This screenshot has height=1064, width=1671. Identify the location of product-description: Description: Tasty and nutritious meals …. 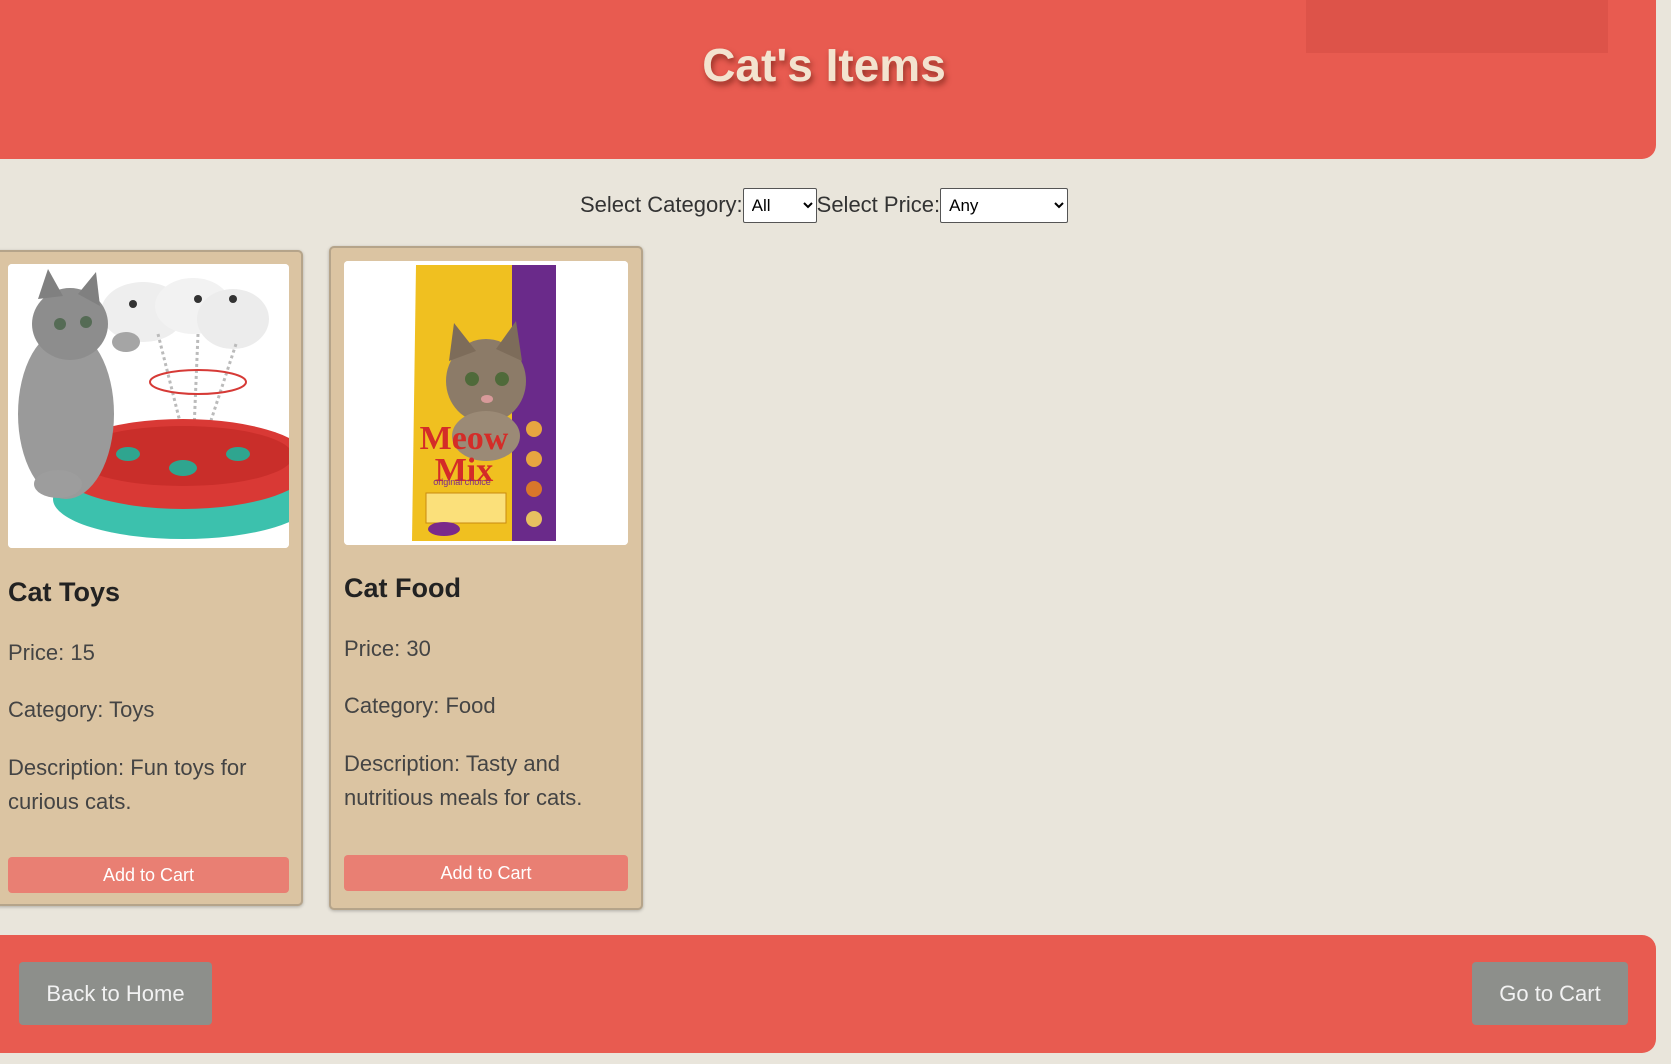
(463, 780).